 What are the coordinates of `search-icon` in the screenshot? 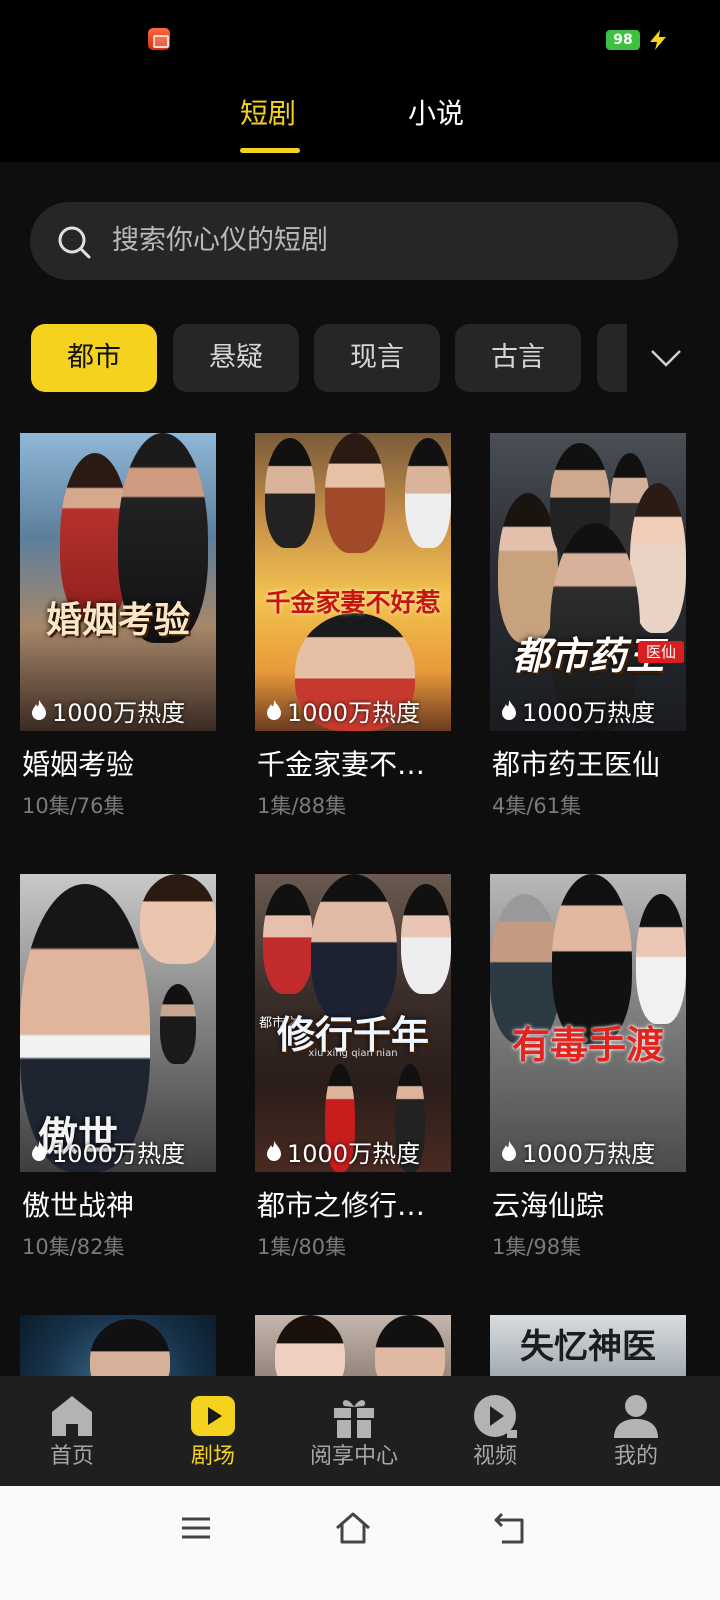 It's located at (74, 242).